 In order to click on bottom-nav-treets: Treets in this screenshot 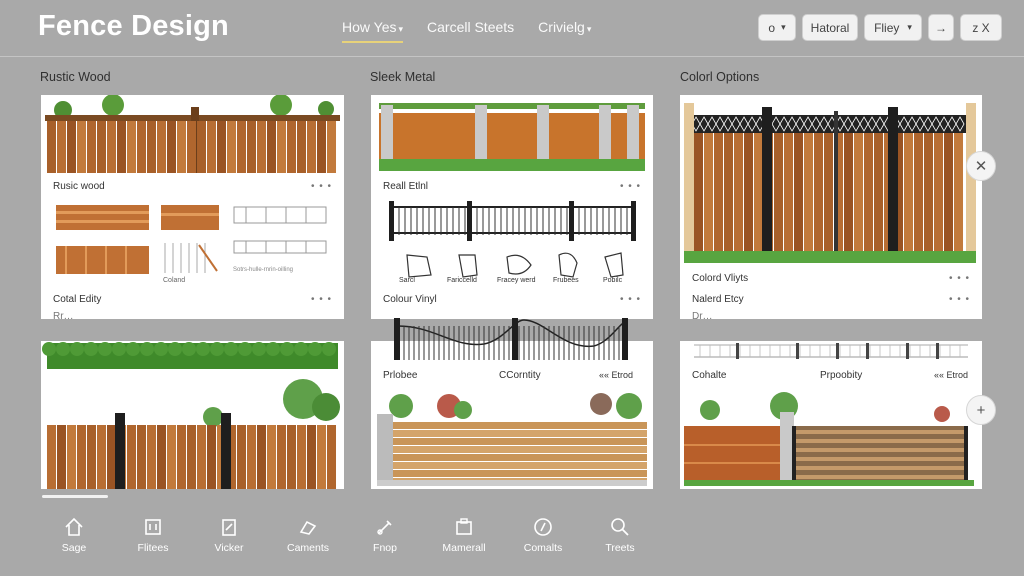, I will do `click(620, 535)`.